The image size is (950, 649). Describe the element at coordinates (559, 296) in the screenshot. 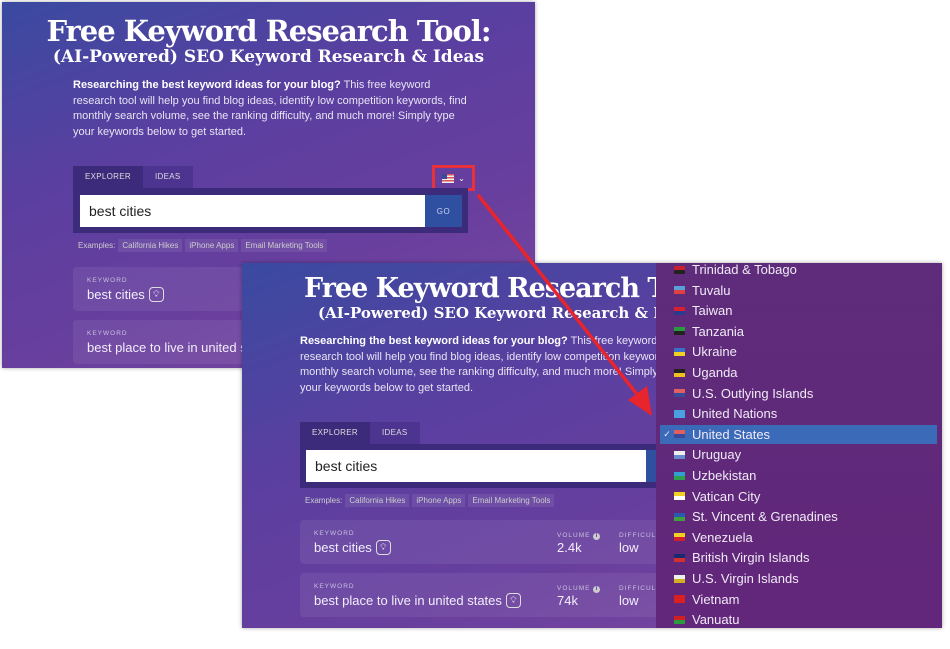

I see `arrow-line` at that location.